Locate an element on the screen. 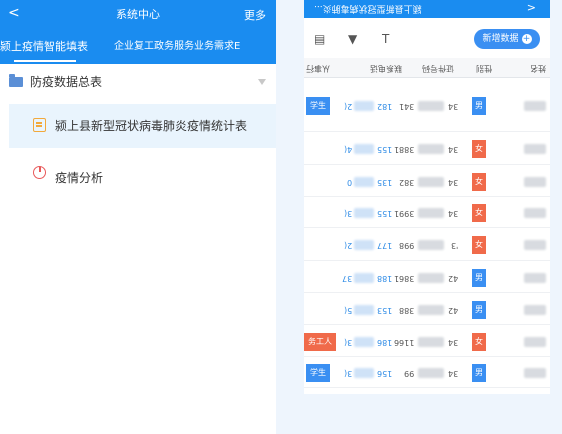  table-row: 女 34 1166 186 3(务工人 is located at coordinates (427, 341).